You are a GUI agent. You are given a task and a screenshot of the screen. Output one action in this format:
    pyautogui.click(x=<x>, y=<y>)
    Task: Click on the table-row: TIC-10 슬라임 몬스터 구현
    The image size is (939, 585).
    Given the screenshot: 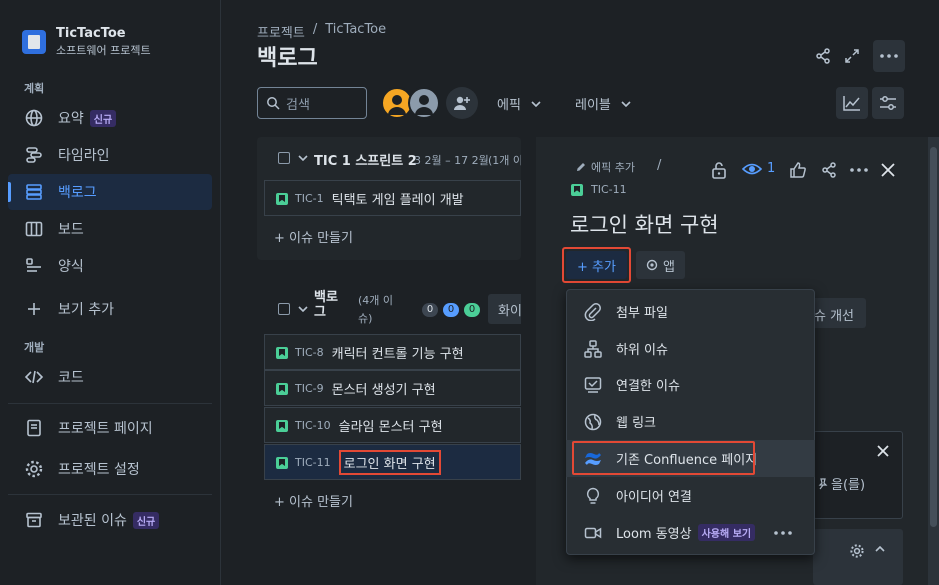 What is the action you would take?
    pyautogui.click(x=392, y=425)
    